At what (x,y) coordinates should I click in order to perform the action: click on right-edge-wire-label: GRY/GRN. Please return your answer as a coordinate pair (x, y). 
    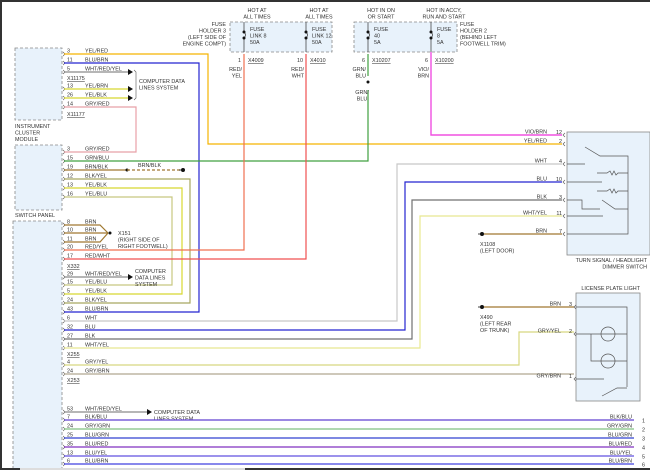
    Looking at the image, I should click on (619, 427).